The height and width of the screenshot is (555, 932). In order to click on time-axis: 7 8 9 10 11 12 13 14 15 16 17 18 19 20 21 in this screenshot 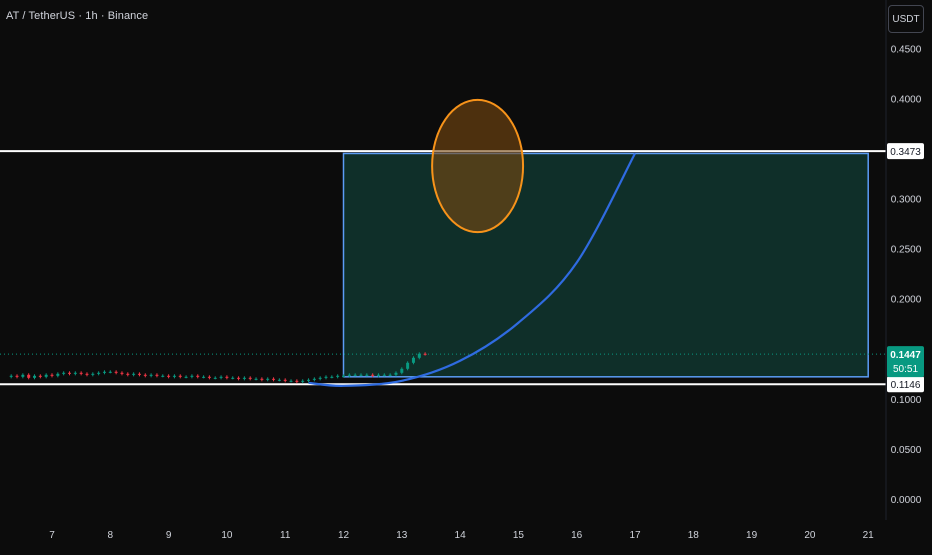, I will do `click(461, 535)`.